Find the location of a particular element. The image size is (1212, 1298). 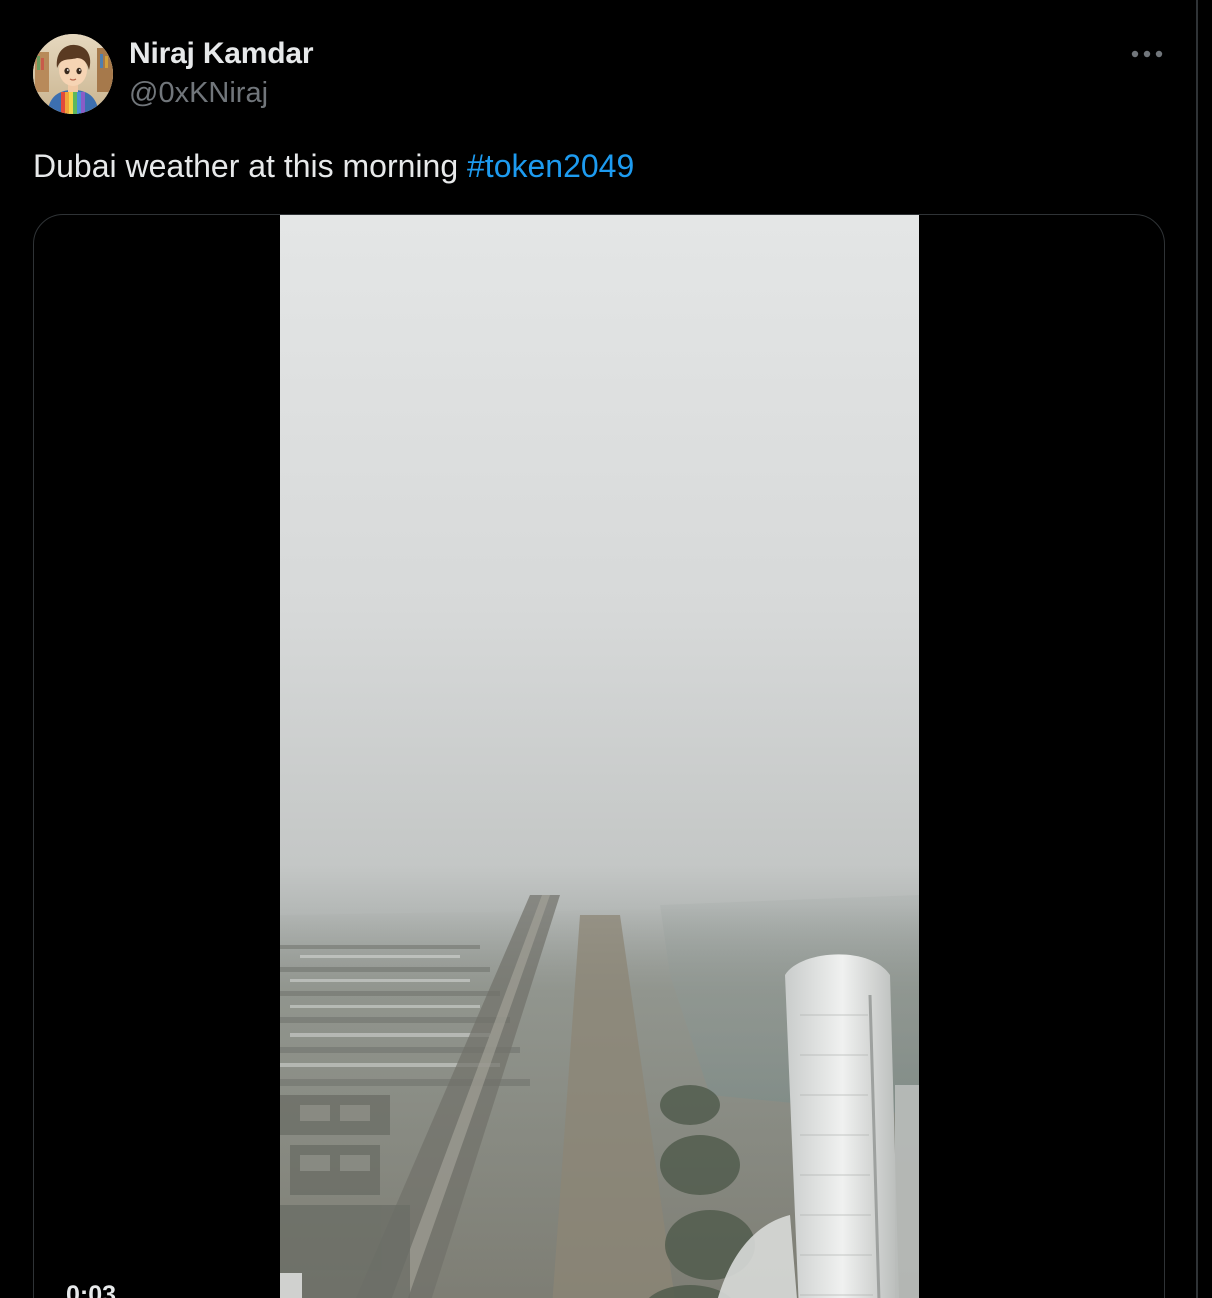

more-options-button is located at coordinates (1147, 54).